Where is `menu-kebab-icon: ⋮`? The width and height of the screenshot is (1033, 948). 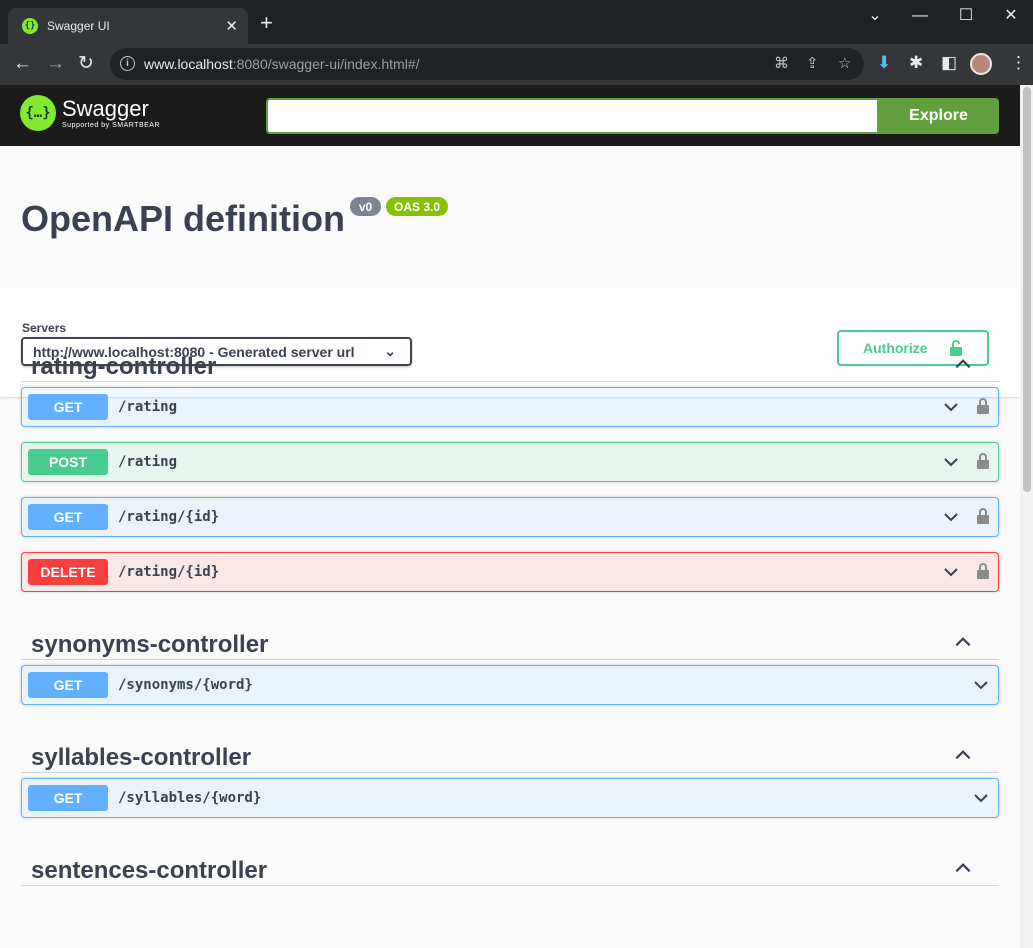
menu-kebab-icon: ⋮ is located at coordinates (1018, 63).